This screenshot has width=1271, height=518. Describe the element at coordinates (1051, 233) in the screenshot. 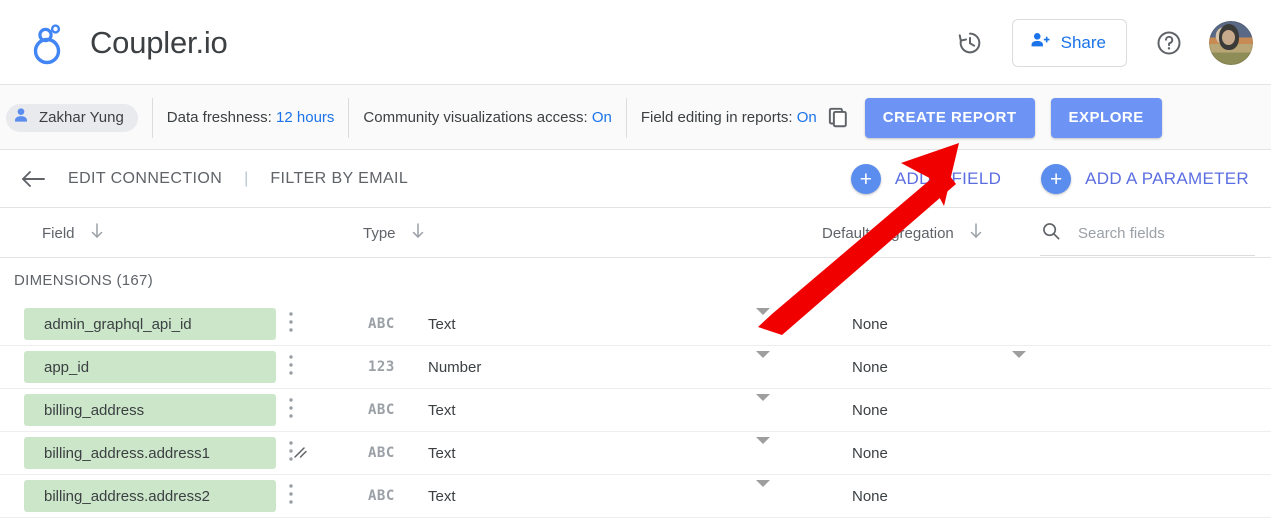

I see `search-icon` at that location.